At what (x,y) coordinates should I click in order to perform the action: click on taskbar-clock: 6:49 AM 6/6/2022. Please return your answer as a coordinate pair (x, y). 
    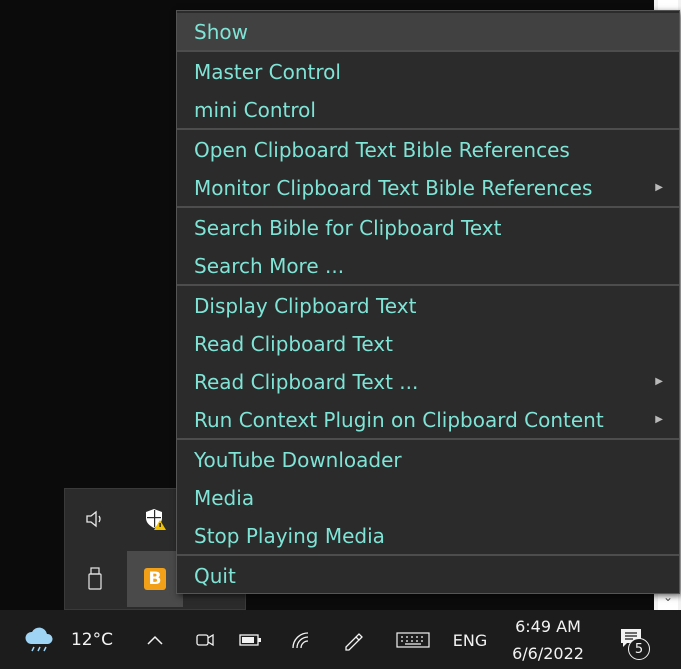
    Looking at the image, I should click on (548, 639).